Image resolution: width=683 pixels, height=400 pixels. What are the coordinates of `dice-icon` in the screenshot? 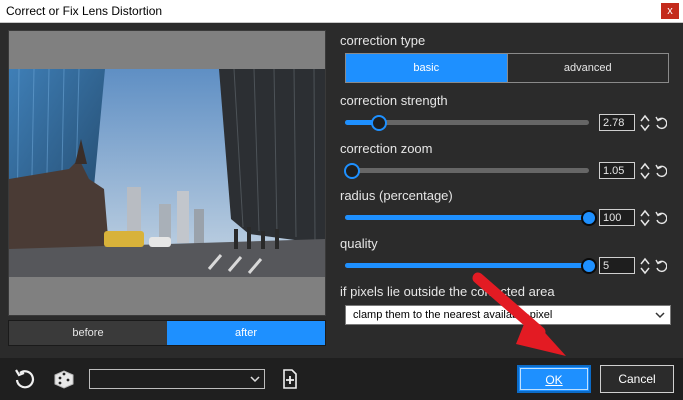 It's located at (64, 379).